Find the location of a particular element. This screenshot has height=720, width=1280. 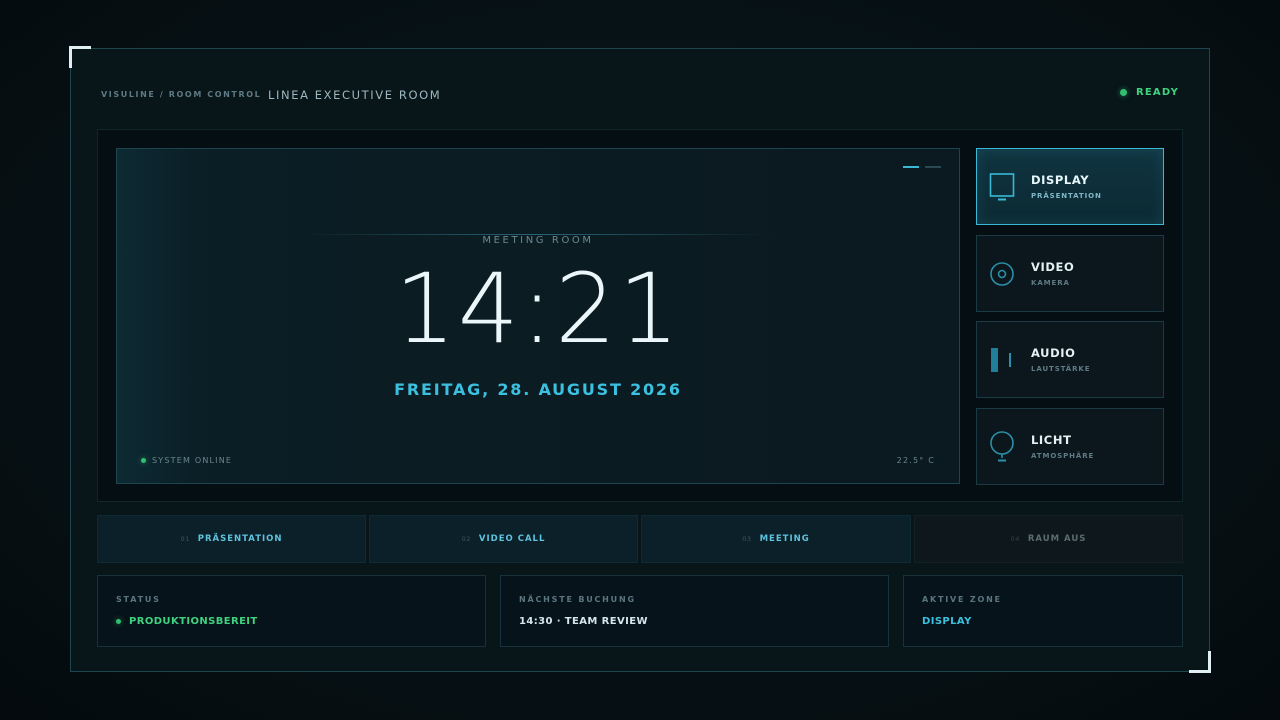

mode-title: AUDIO is located at coordinates (1053, 353).